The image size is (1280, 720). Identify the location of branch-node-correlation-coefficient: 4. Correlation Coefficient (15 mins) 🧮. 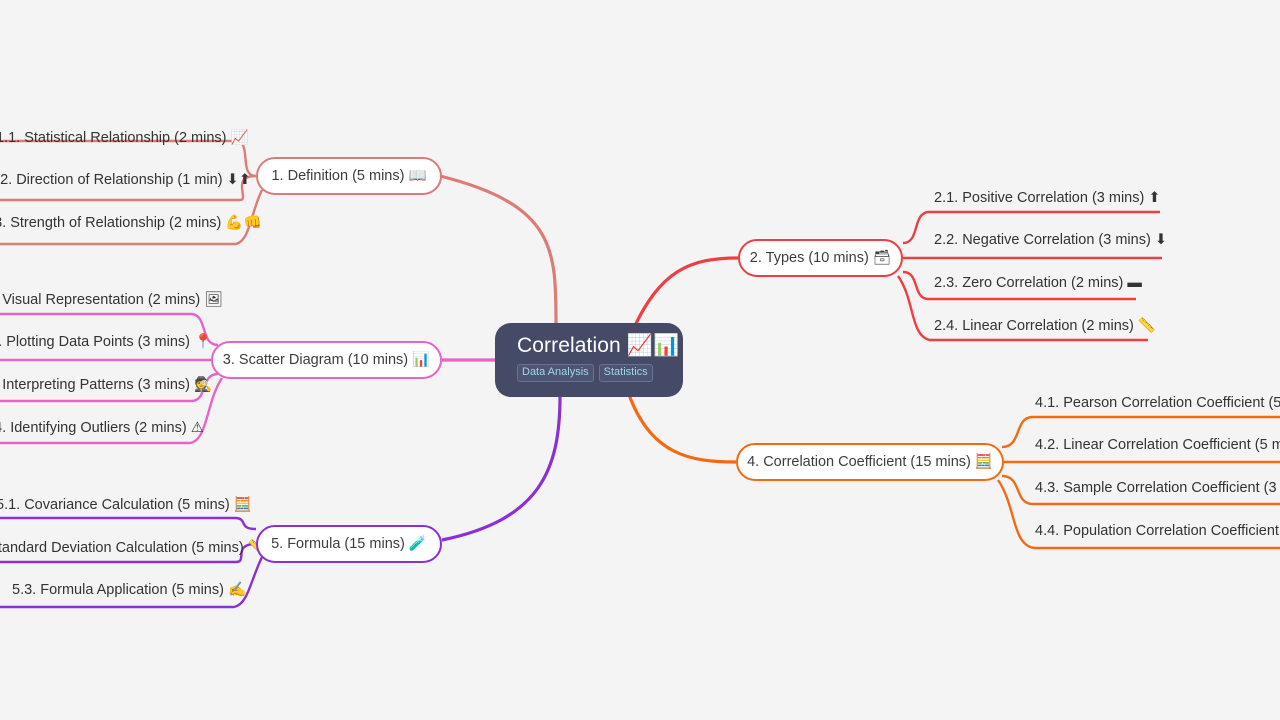
(870, 462).